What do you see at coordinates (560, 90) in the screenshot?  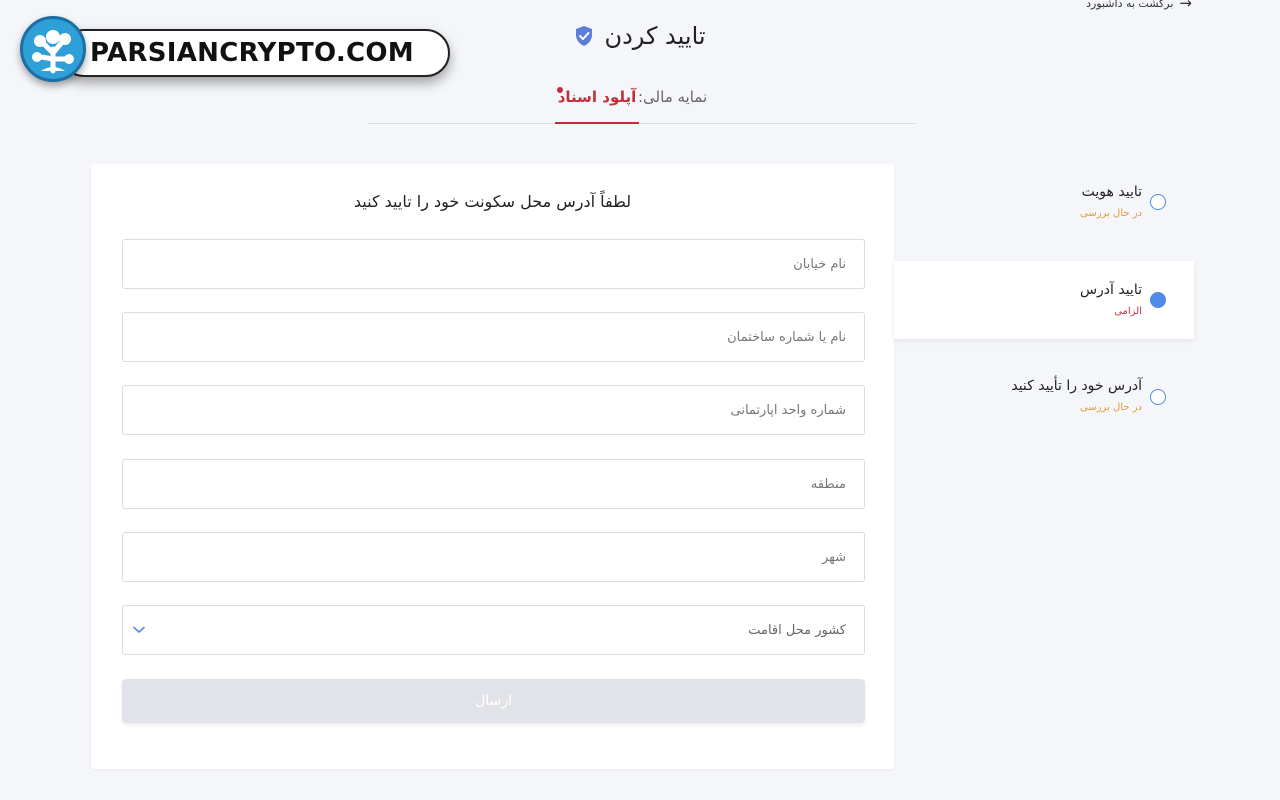 I see `notification-dot-icon` at bounding box center [560, 90].